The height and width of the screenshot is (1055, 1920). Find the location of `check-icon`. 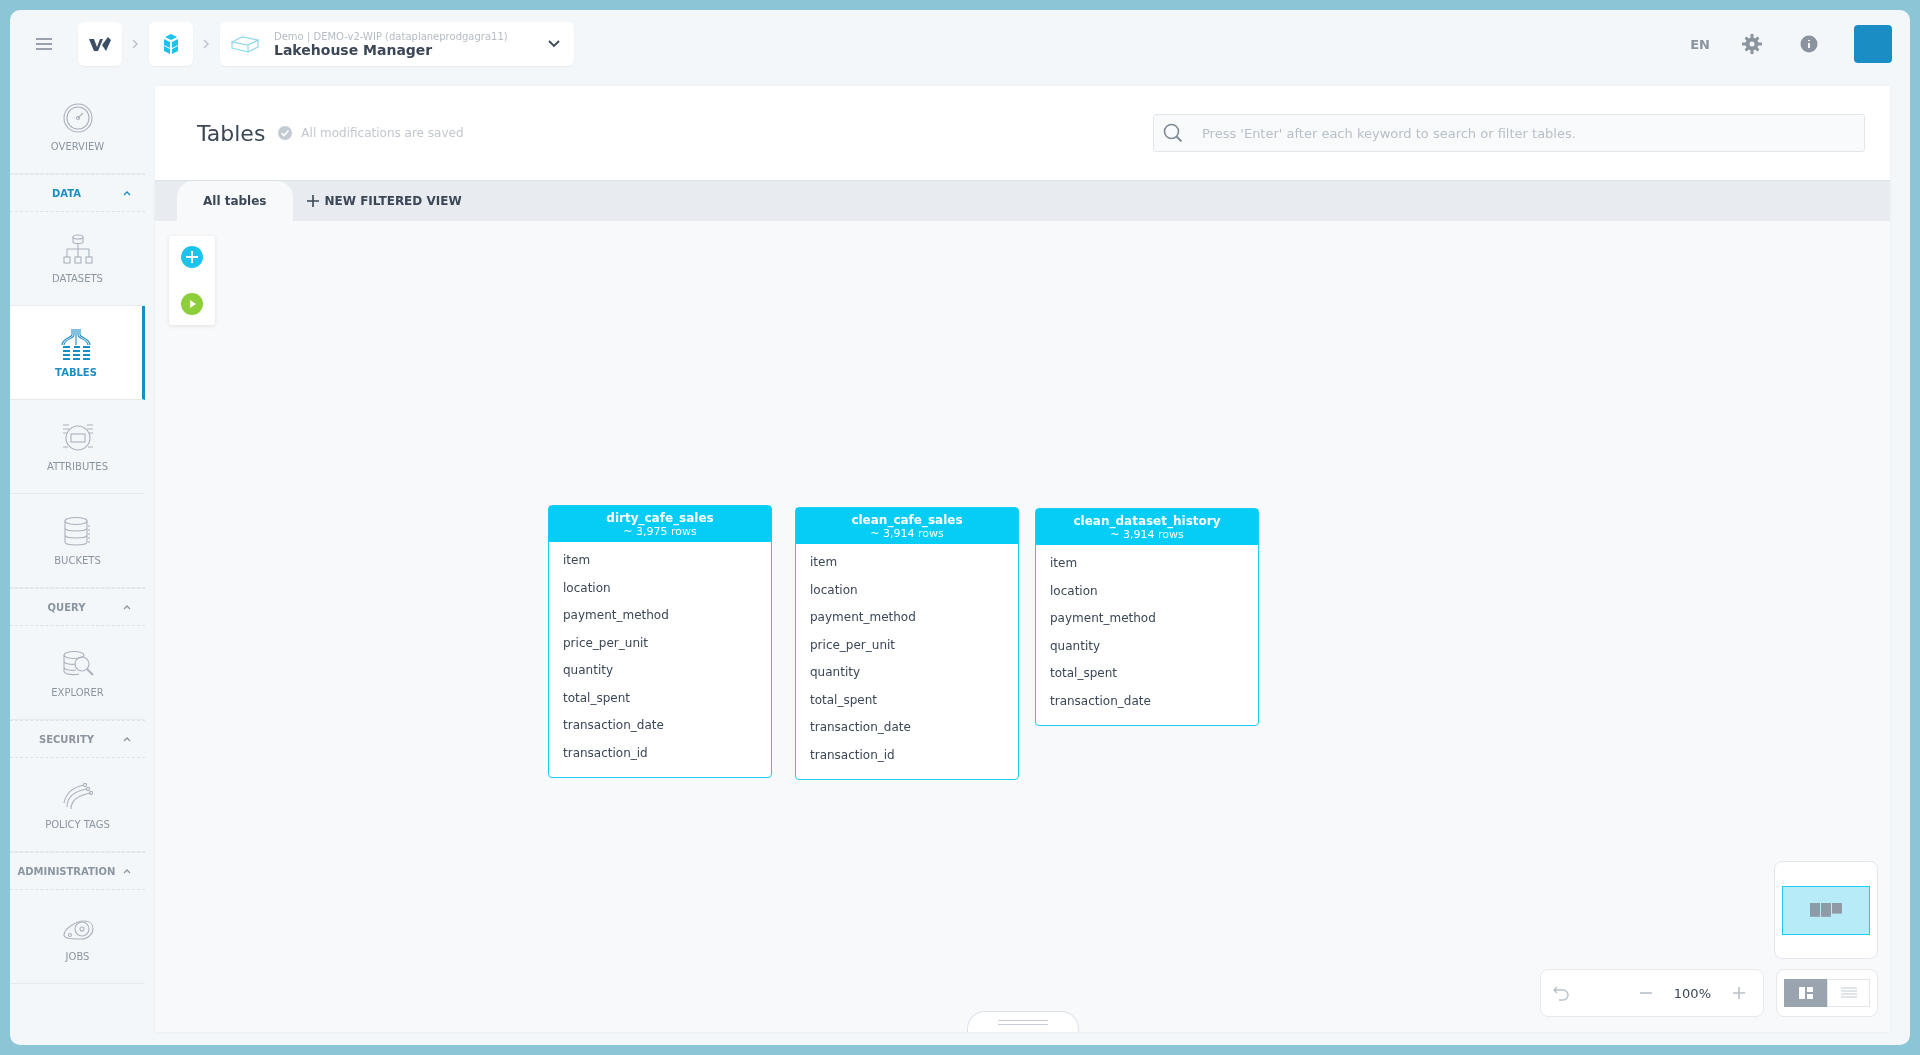

check-icon is located at coordinates (285, 133).